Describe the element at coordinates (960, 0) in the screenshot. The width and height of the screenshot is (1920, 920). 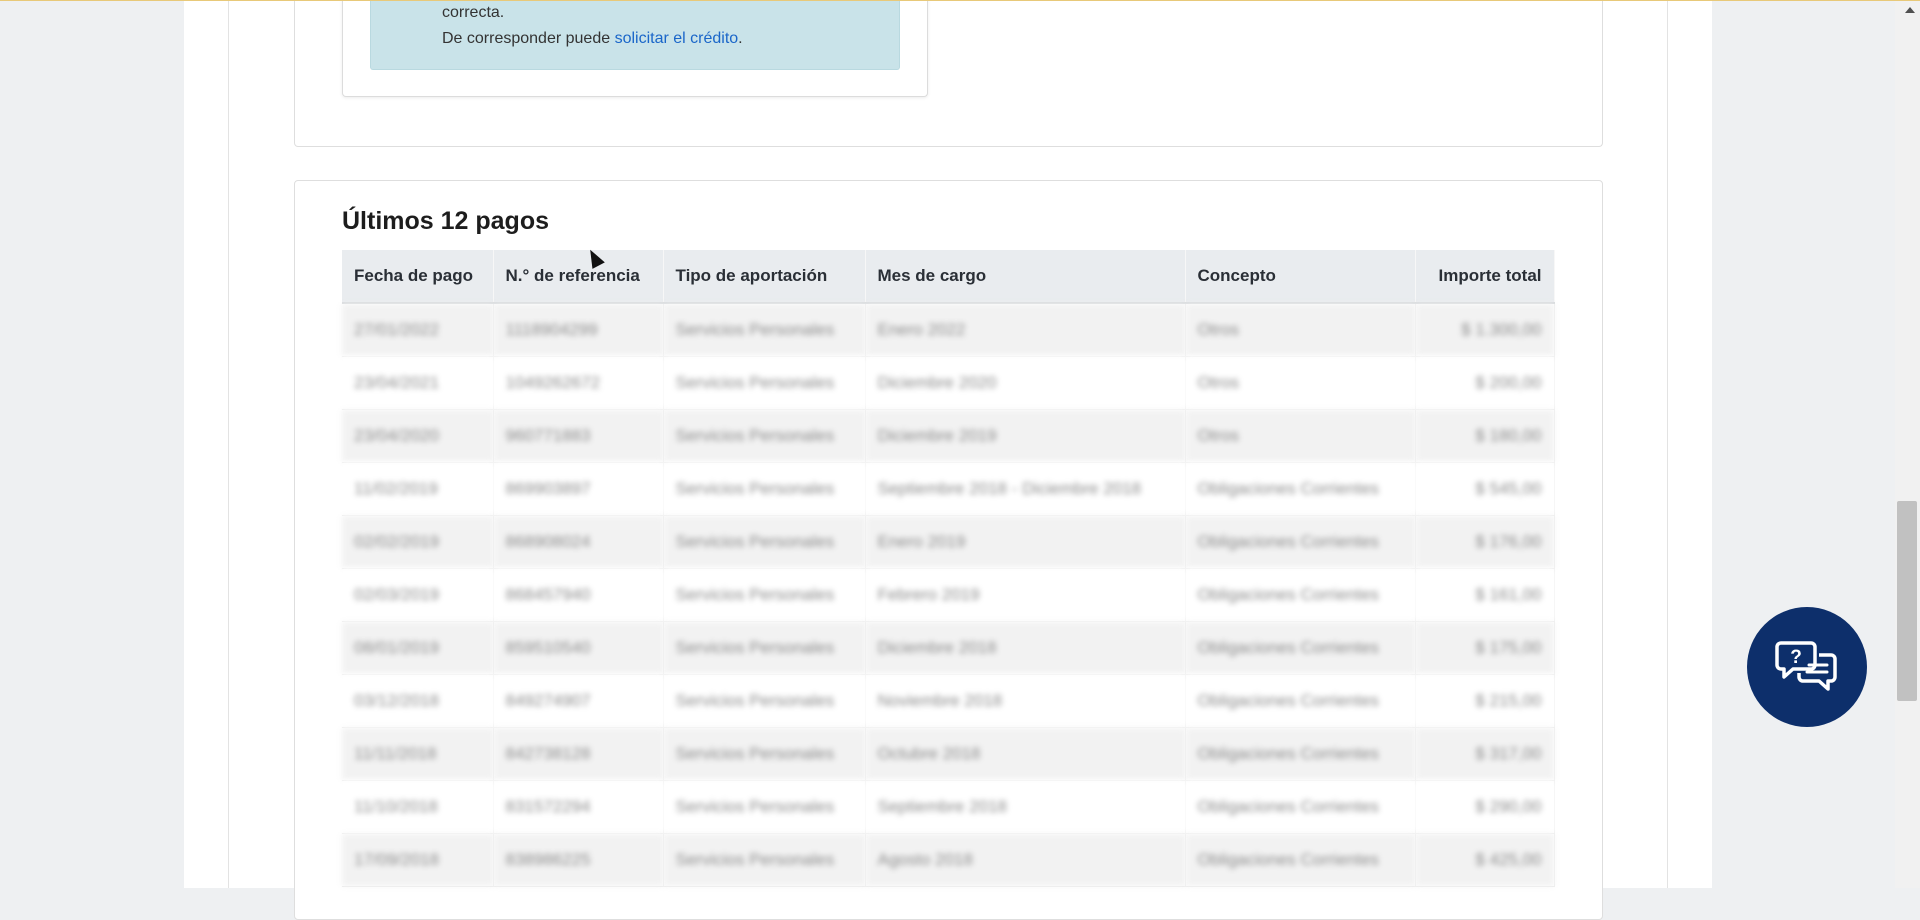
I see `window-top-border` at that location.